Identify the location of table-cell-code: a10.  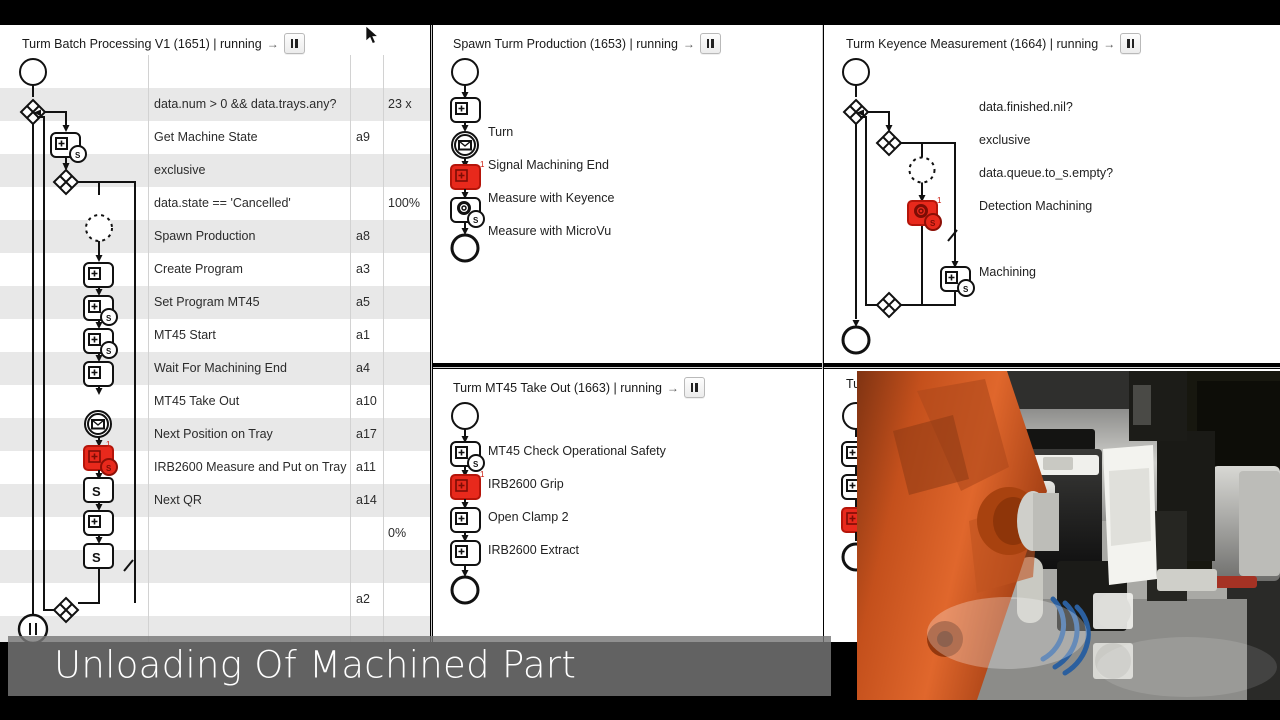
(366, 401).